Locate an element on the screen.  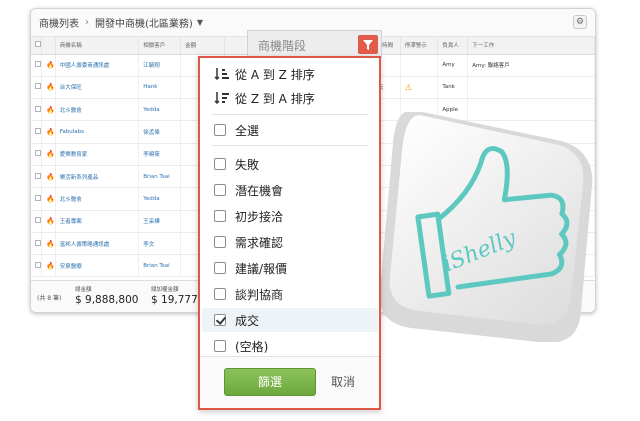
stage-option: 潛在機會 is located at coordinates (292, 190).